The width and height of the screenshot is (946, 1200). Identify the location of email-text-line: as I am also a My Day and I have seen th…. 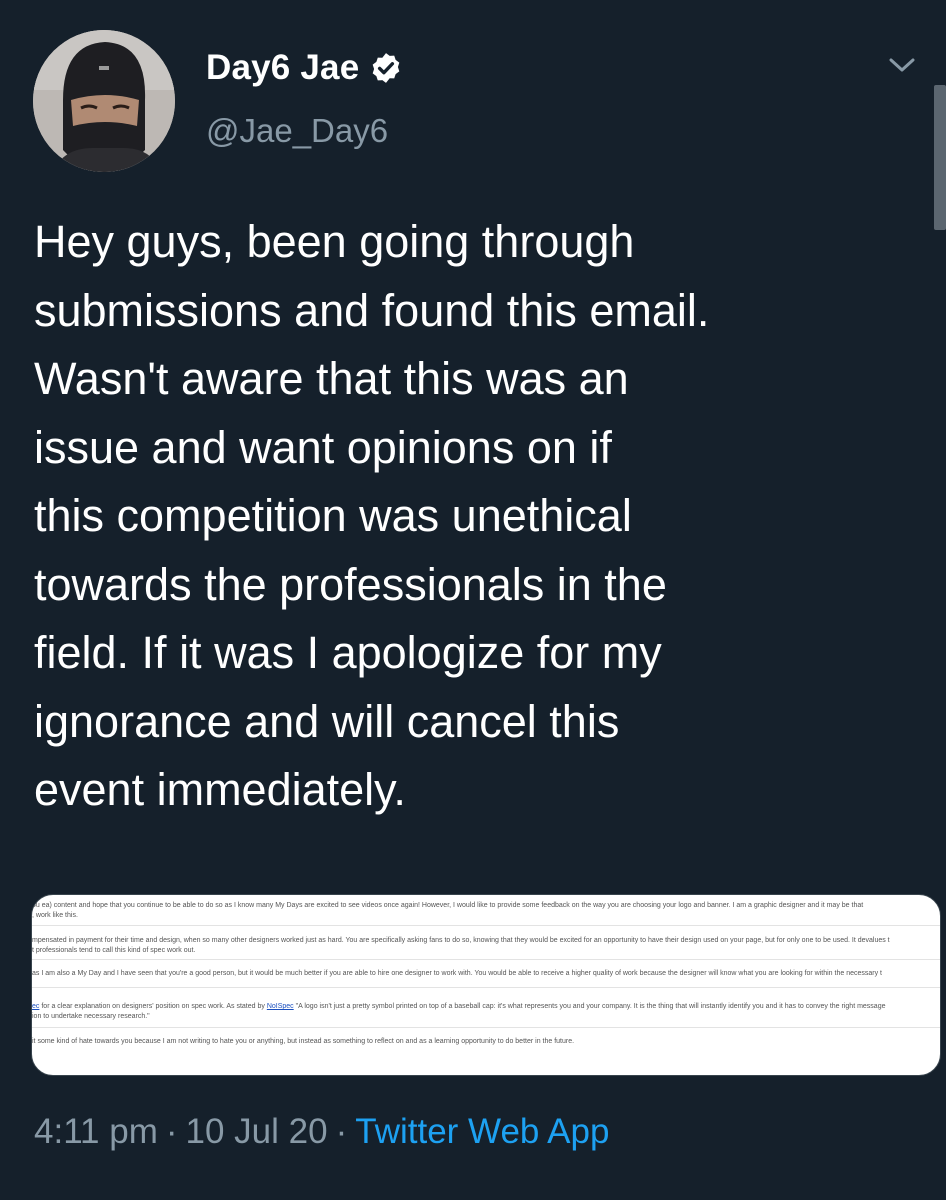
(457, 973).